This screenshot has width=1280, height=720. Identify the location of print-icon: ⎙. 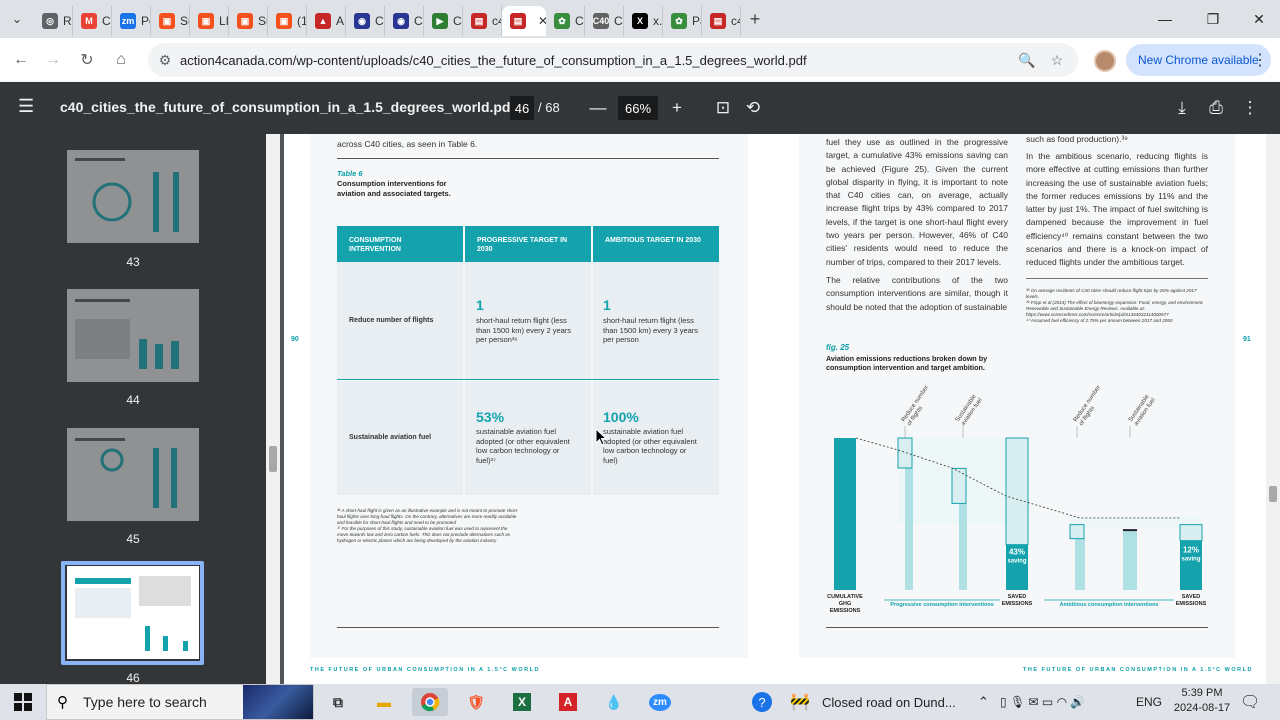
(1216, 108).